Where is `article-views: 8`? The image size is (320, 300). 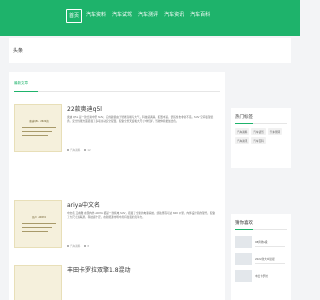 article-views: 8 is located at coordinates (88, 246).